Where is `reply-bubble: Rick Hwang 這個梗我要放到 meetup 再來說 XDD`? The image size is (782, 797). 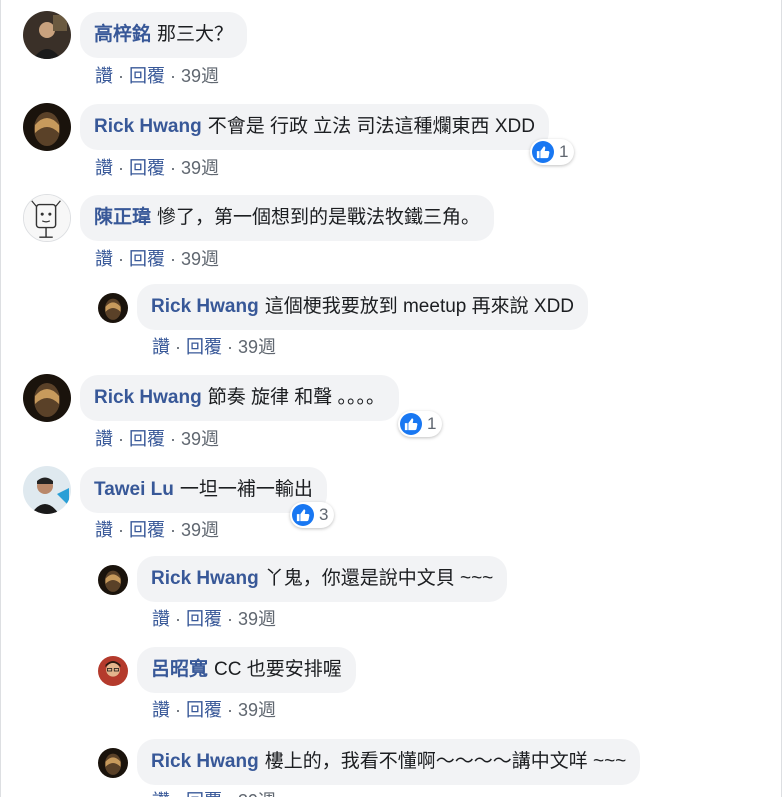
reply-bubble: Rick Hwang 這個梗我要放到 meetup 再來說 XDD is located at coordinates (363, 307).